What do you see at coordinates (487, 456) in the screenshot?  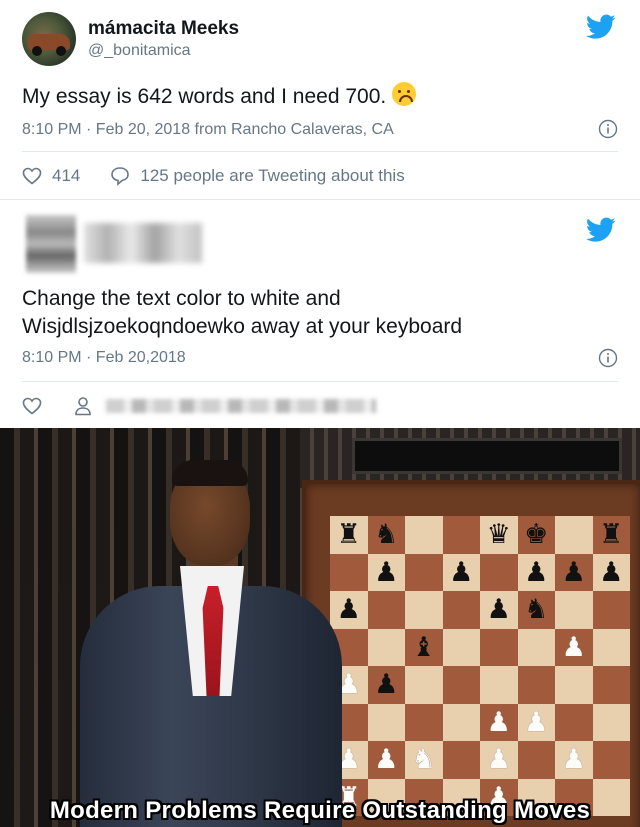 I see `wall-monitor` at bounding box center [487, 456].